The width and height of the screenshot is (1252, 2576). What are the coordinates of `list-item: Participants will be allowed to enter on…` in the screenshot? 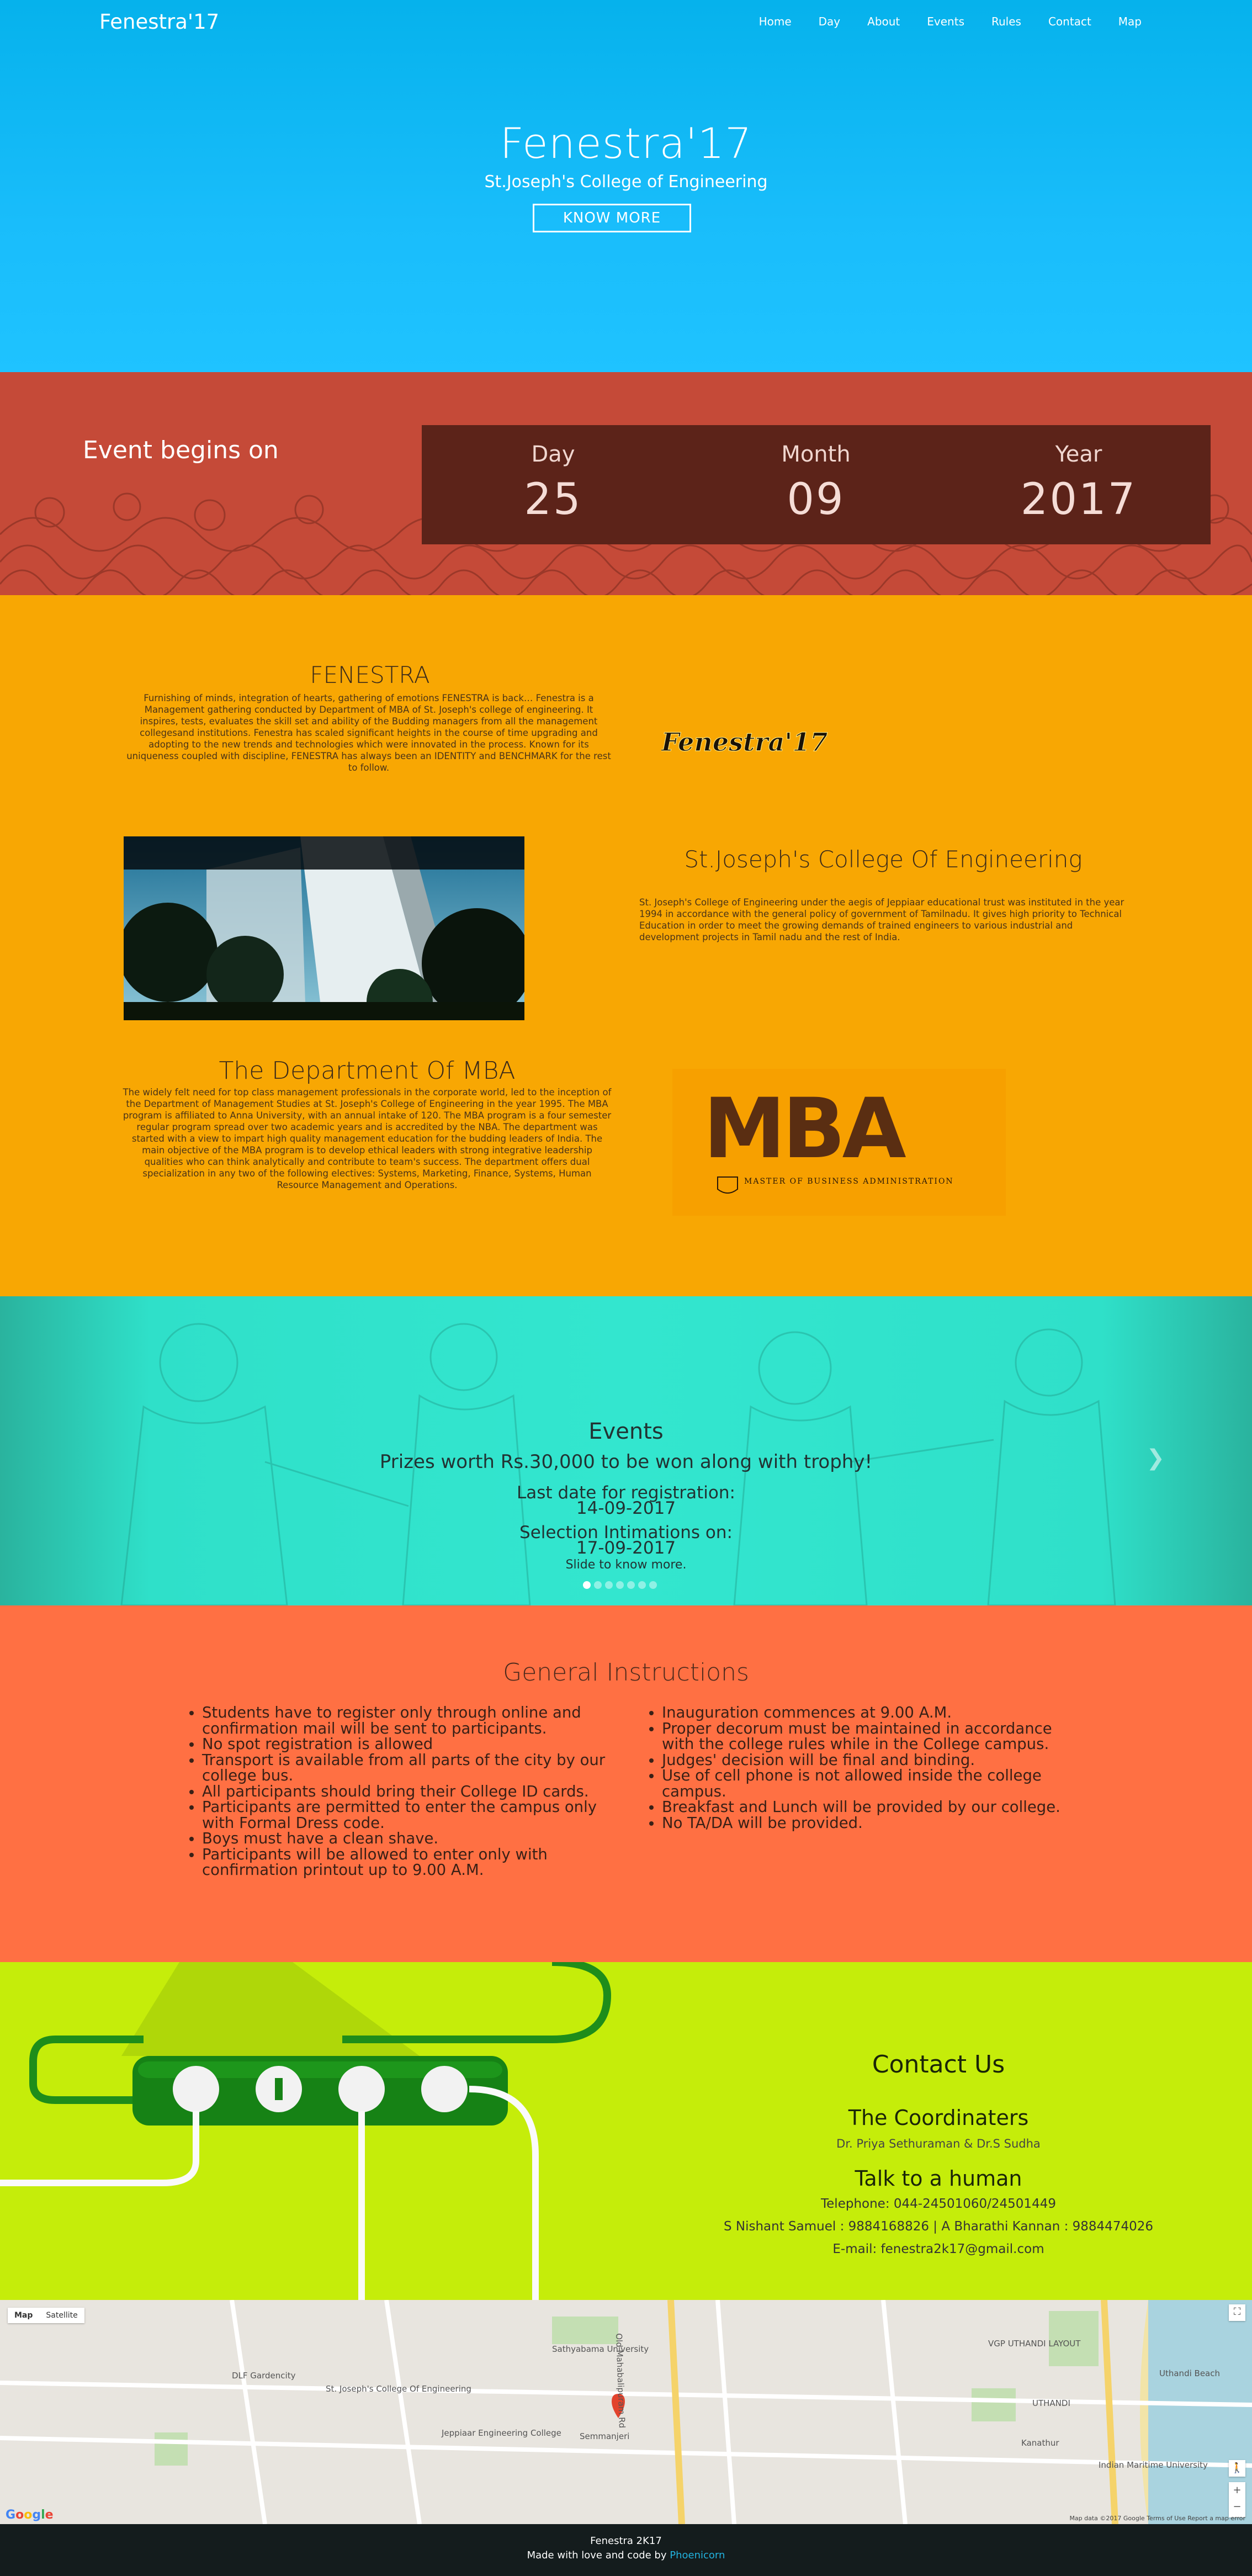 It's located at (407, 1862).